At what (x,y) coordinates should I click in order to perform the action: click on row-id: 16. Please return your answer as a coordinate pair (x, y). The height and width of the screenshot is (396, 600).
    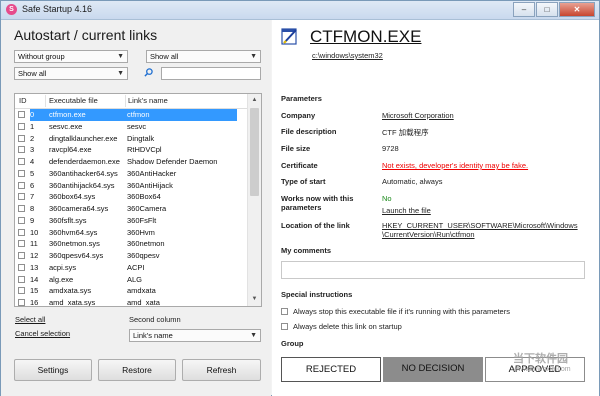
    Looking at the image, I should click on (34, 302).